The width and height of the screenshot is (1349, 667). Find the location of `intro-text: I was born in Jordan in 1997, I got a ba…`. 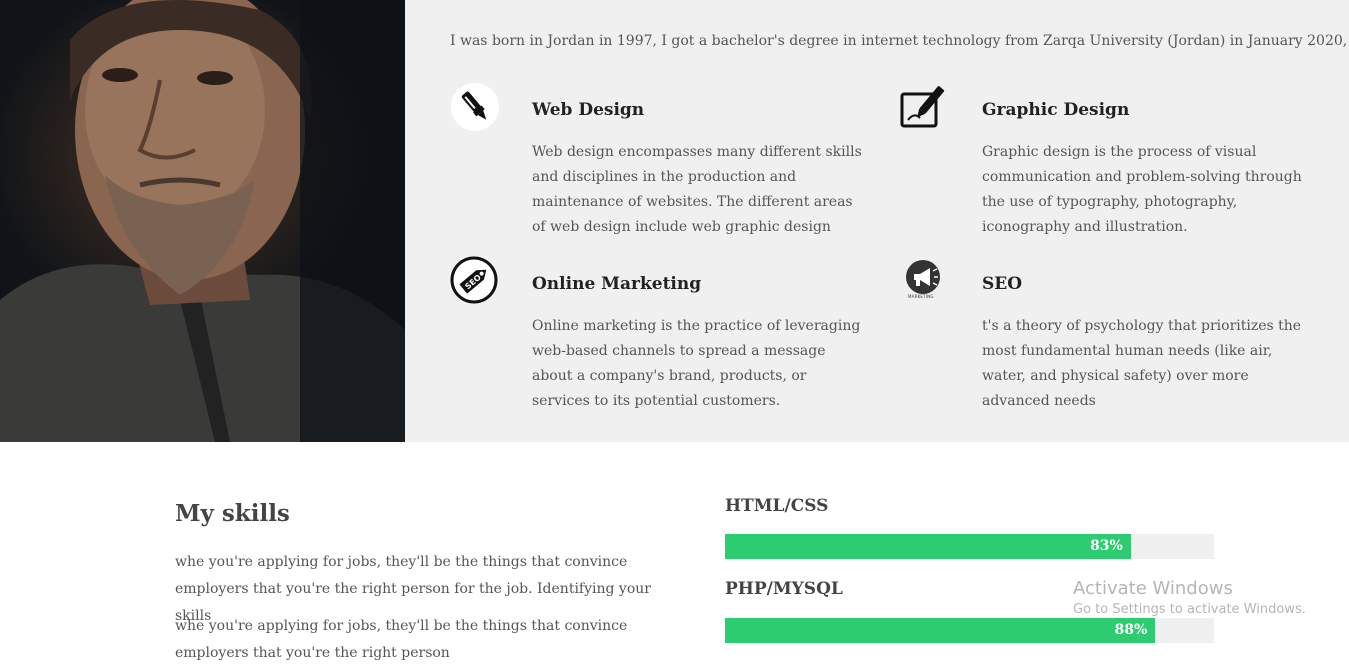

intro-text: I was born in Jordan in 1997, I got a ba… is located at coordinates (899, 41).